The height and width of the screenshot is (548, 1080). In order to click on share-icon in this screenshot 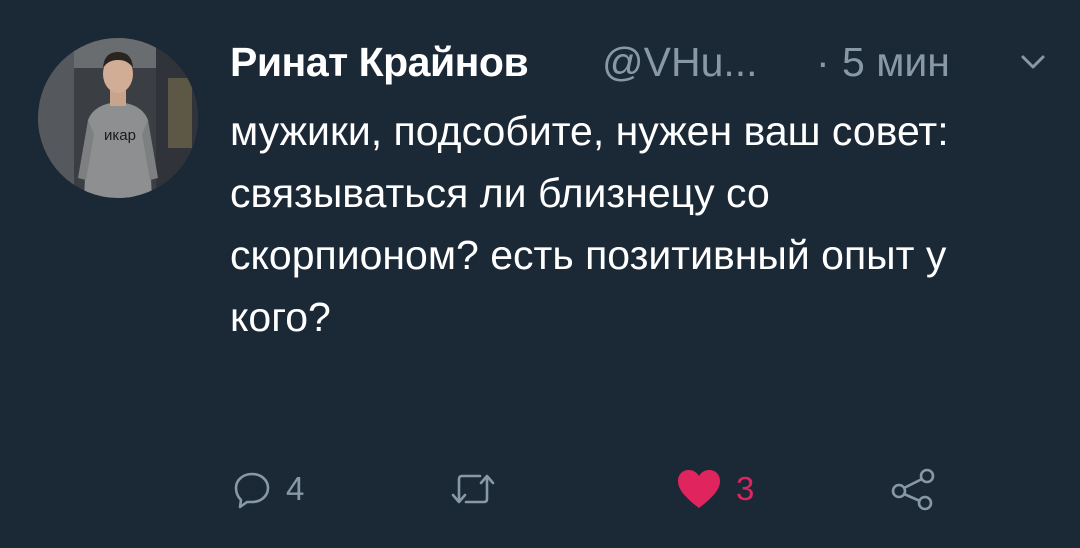, I will do `click(913, 489)`.